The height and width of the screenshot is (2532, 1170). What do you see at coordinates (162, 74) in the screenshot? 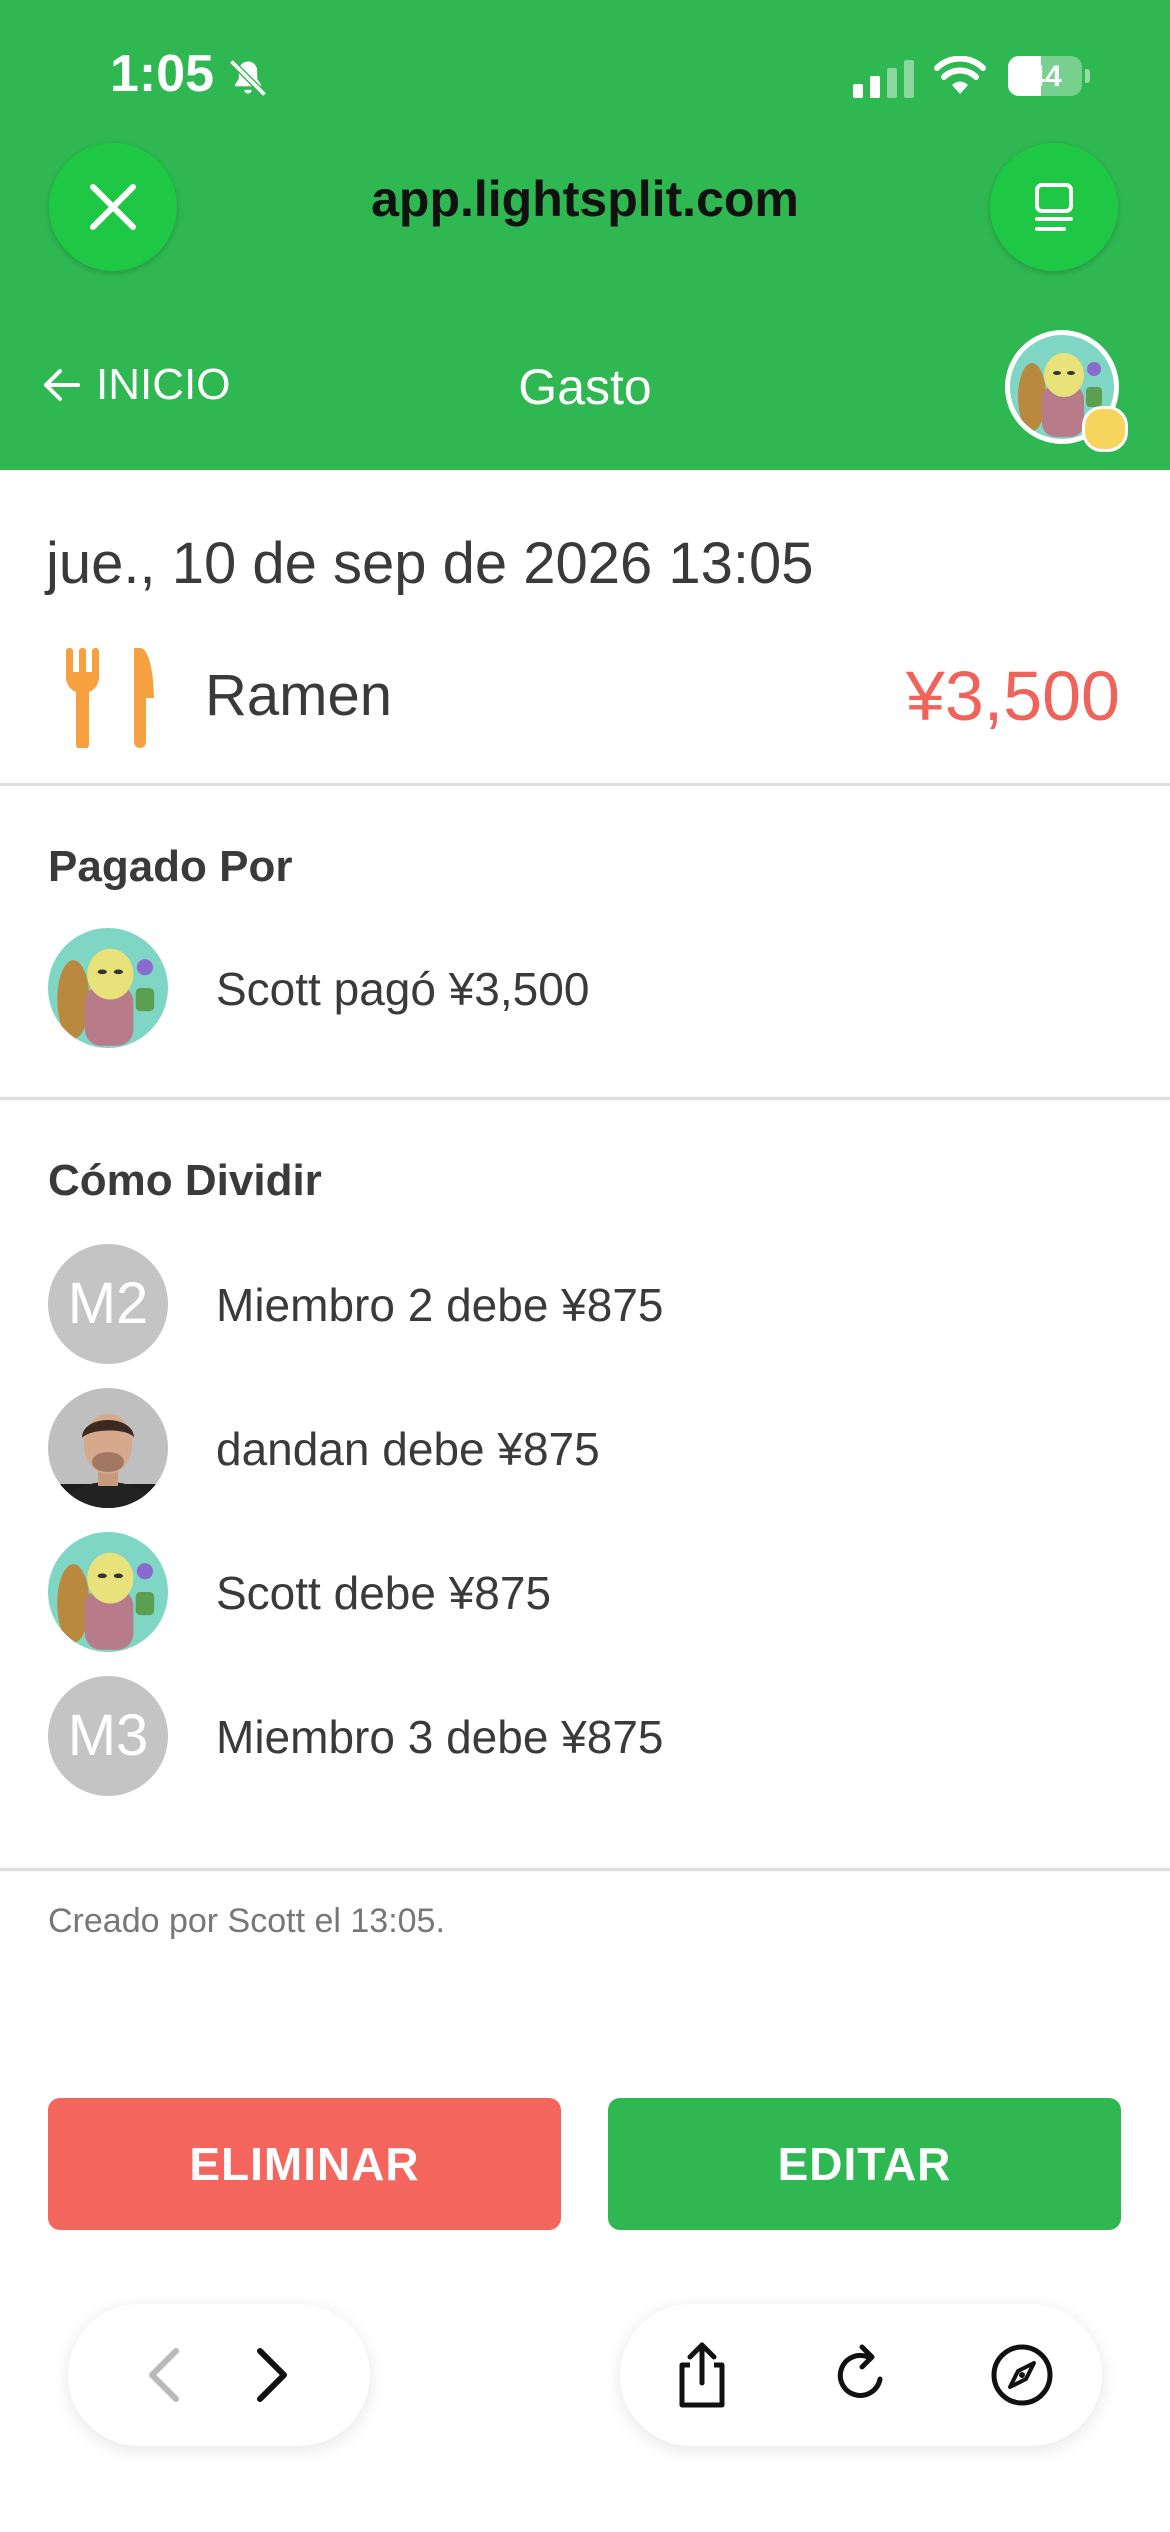
I see `status-time: 1:05` at bounding box center [162, 74].